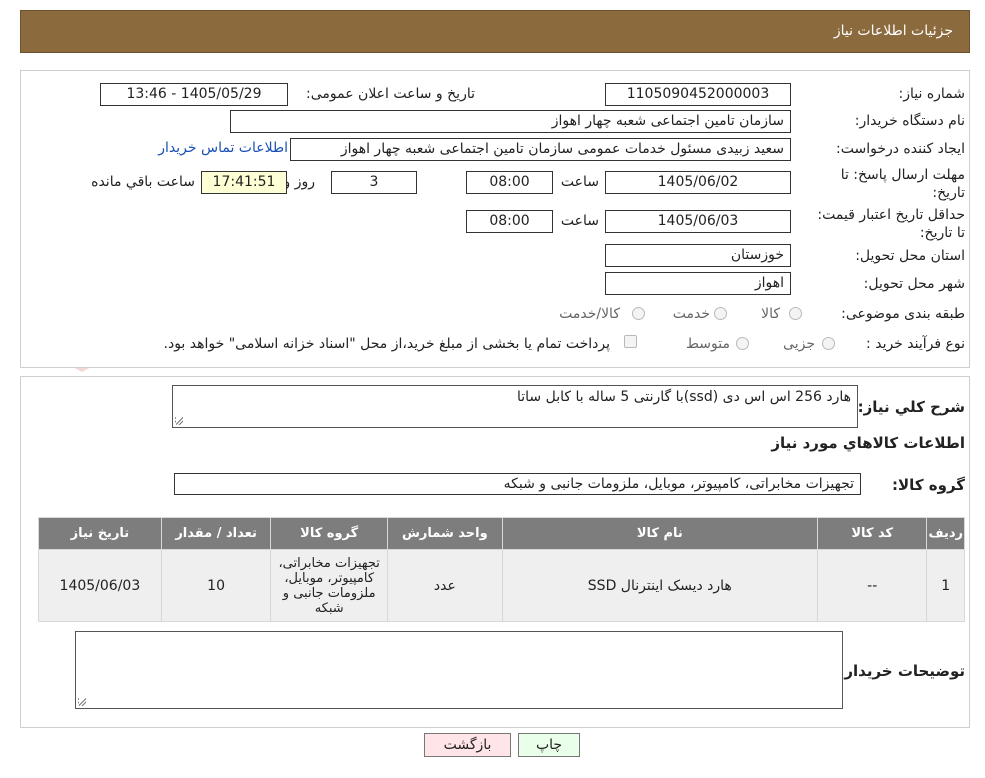  What do you see at coordinates (903, 314) in the screenshot?
I see `category-label: طبقه بندی موضوعی:` at bounding box center [903, 314].